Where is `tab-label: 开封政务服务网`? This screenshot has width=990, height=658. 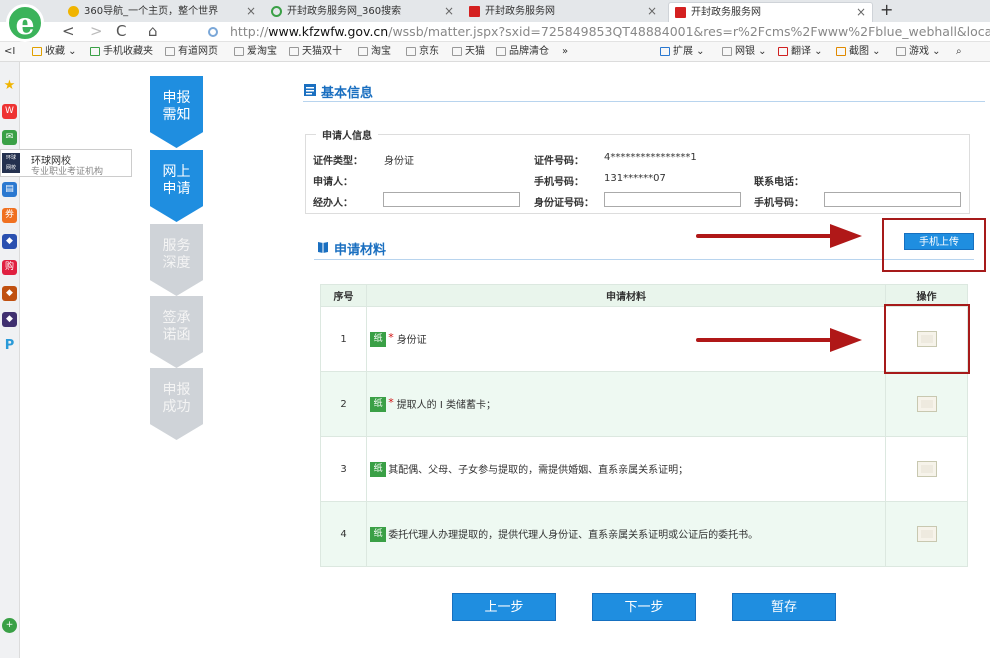 tab-label: 开封政务服务网 is located at coordinates (520, 11).